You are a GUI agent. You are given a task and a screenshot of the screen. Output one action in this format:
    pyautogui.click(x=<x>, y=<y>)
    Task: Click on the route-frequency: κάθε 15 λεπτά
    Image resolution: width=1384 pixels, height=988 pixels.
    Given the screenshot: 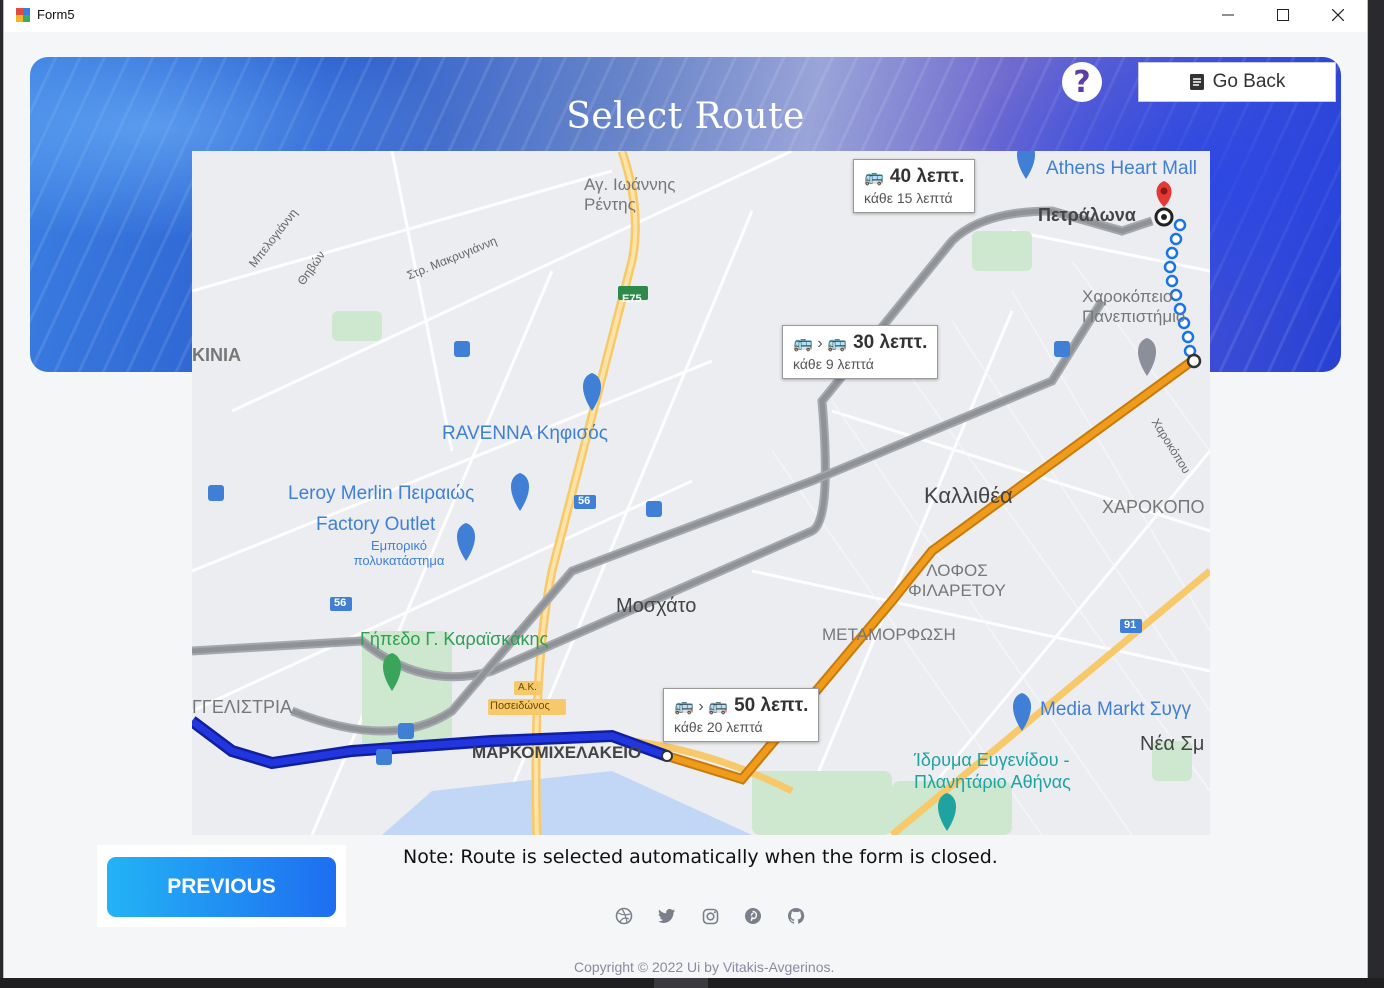 What is the action you would take?
    pyautogui.click(x=908, y=198)
    